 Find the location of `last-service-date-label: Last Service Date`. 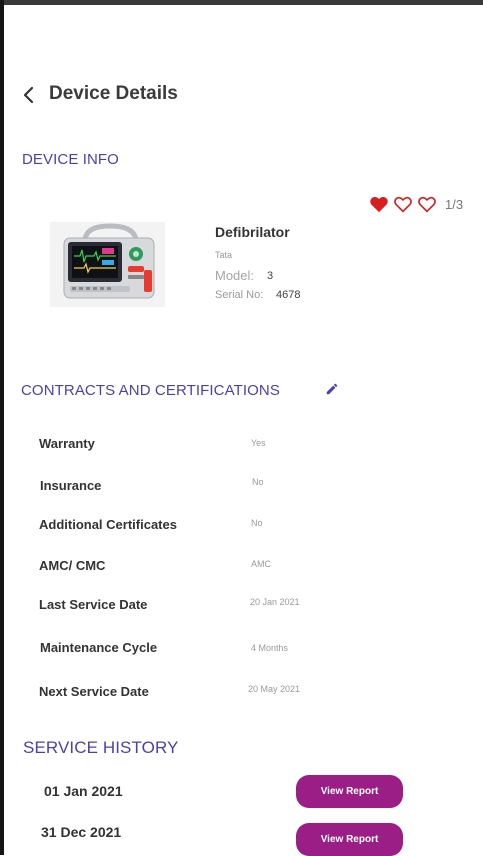

last-service-date-label: Last Service Date is located at coordinates (93, 604).